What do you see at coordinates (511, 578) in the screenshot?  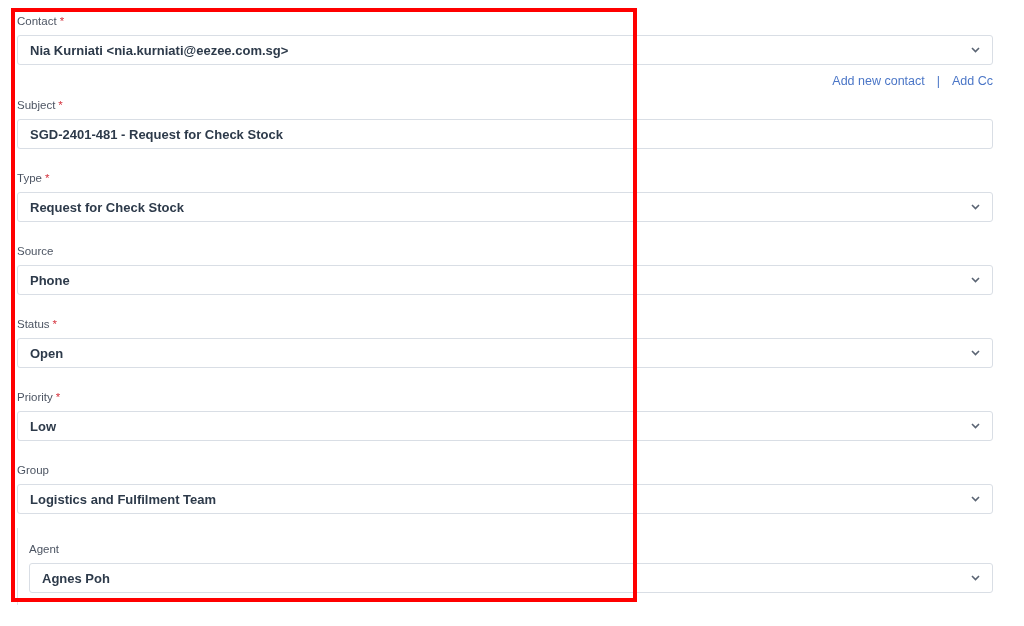 I see `dropdown-field: Agnes Poh` at bounding box center [511, 578].